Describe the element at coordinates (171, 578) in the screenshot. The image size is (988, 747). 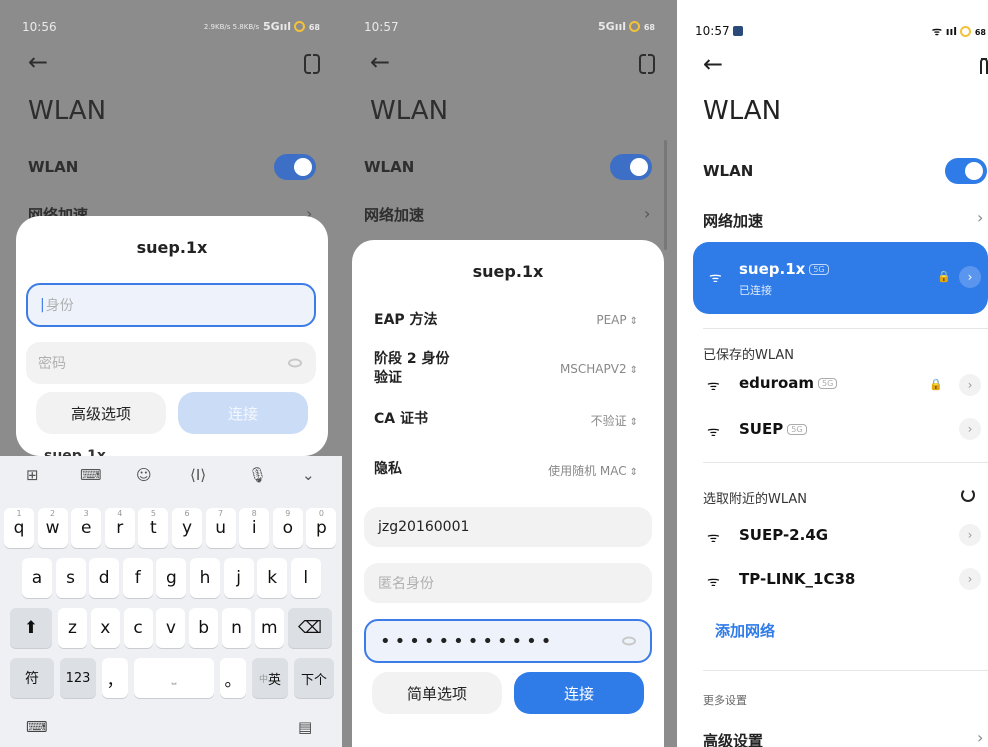
I see `key-g: g` at that location.